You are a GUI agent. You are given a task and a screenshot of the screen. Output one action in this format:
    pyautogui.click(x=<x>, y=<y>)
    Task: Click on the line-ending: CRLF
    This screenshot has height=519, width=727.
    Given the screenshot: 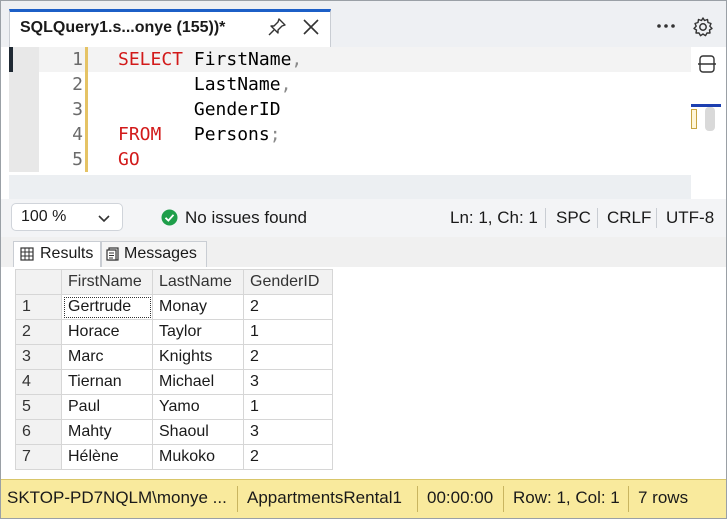 What is the action you would take?
    pyautogui.click(x=629, y=218)
    